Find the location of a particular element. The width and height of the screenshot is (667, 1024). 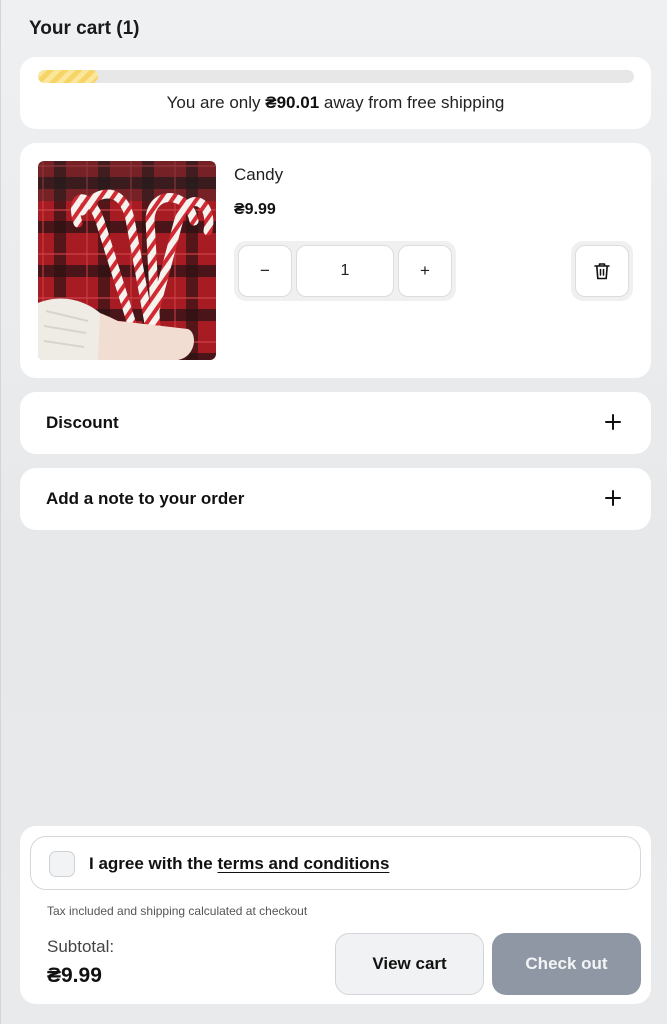

trash-icon is located at coordinates (602, 271).